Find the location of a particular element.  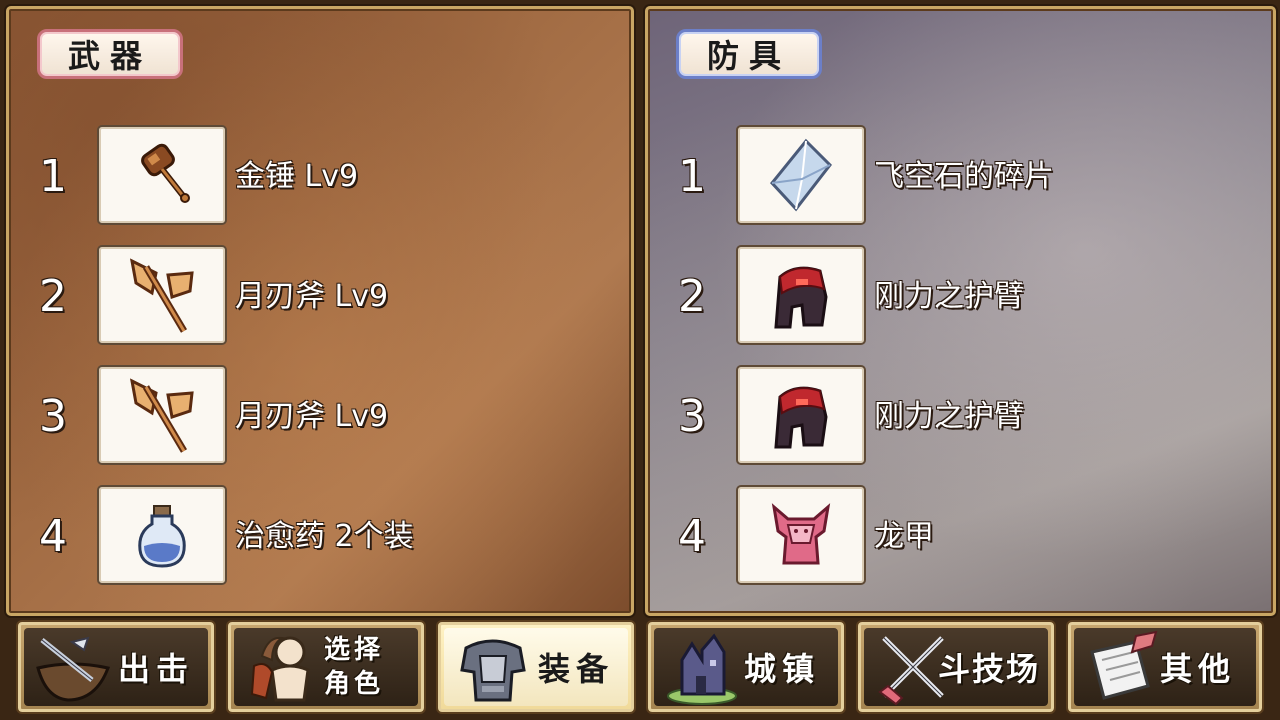

nav-town-button: 城镇 is located at coordinates (746, 667).